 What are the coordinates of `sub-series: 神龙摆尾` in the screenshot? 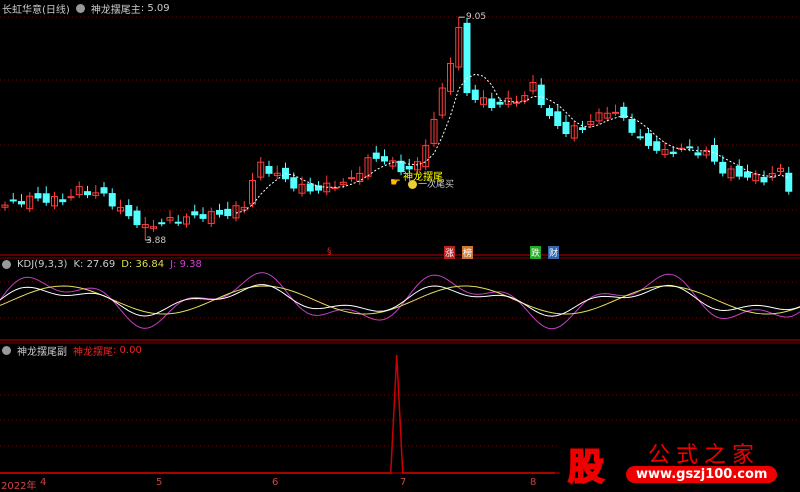 It's located at (93, 352).